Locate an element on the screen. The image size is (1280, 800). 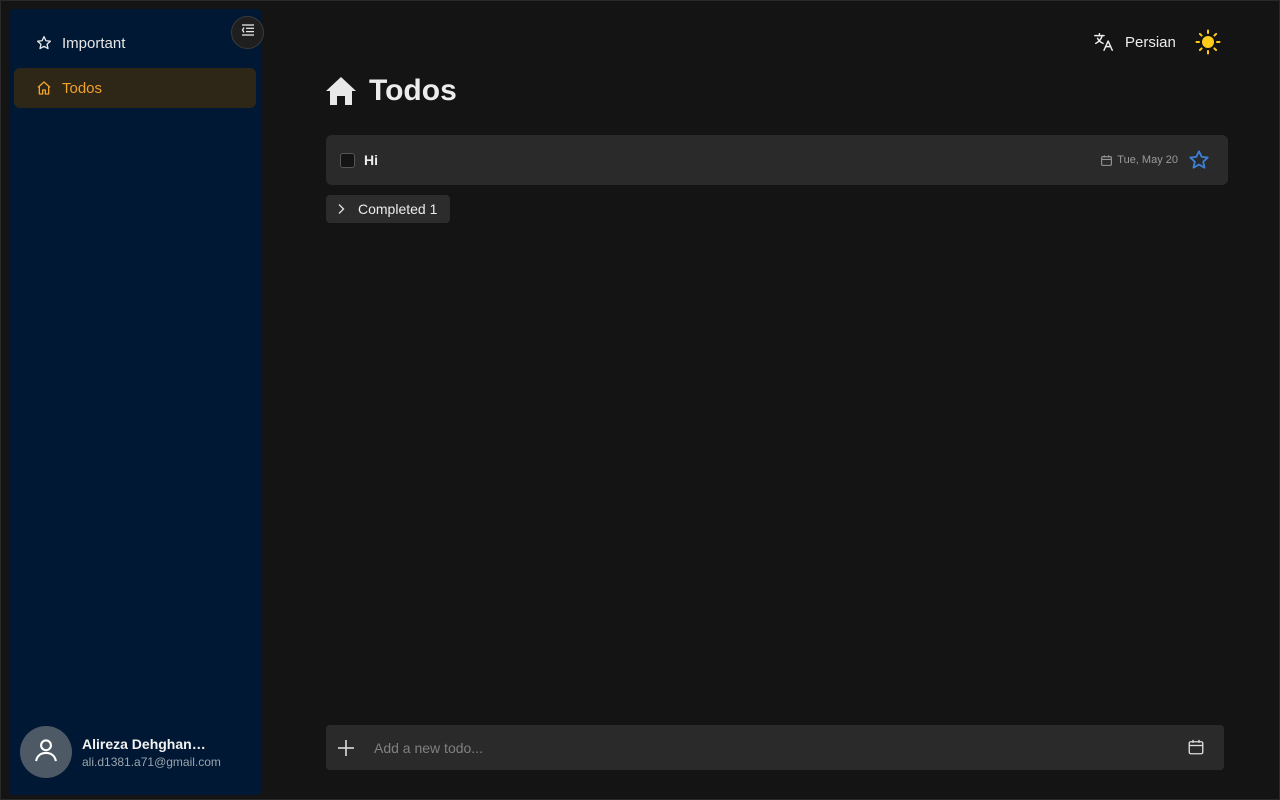
todo-title: Hi is located at coordinates (371, 160).